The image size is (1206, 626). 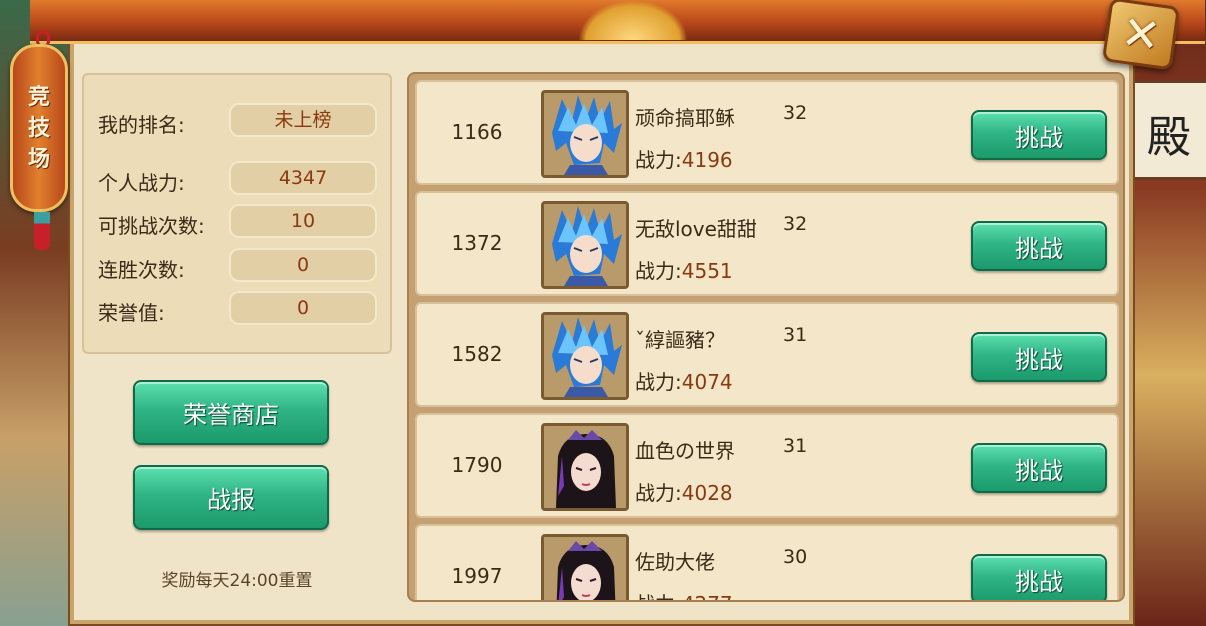 I want to click on arena-title-char: 竞, so click(x=38, y=97).